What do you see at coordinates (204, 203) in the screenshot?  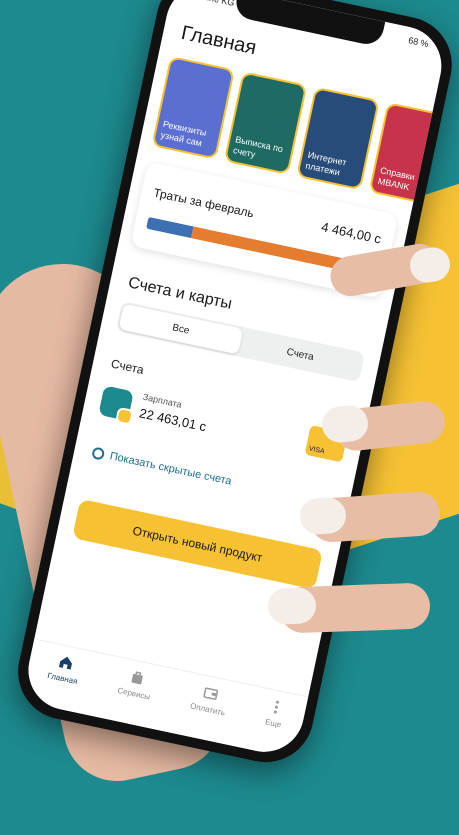 I see `spending-label: Траты за февраль` at bounding box center [204, 203].